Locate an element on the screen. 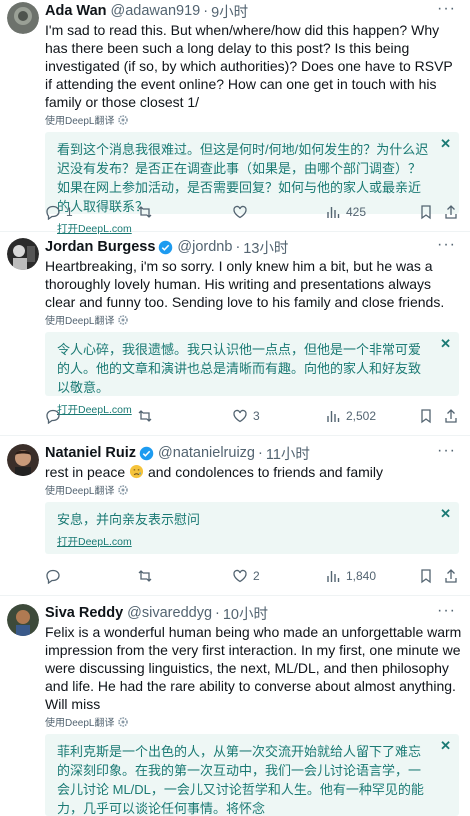 The width and height of the screenshot is (470, 816). timestamp: 10小时 is located at coordinates (245, 613).